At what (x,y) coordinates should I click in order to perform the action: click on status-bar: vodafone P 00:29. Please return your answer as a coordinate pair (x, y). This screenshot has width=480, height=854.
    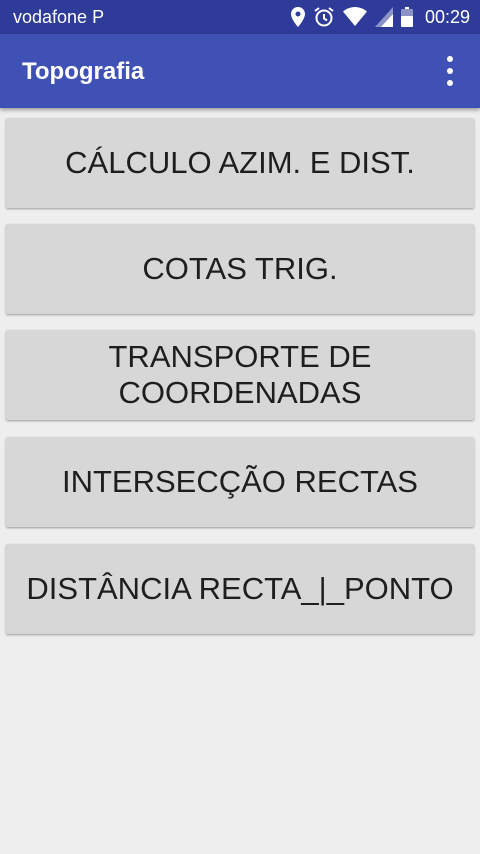
    Looking at the image, I should click on (240, 17).